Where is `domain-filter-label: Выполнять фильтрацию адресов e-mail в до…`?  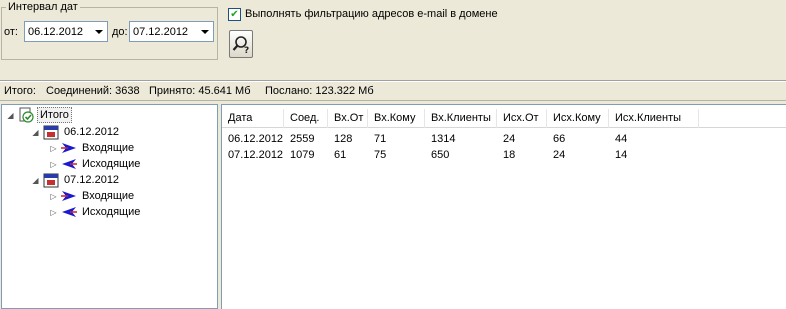 domain-filter-label: Выполнять фильтрацию адресов e-mail в до… is located at coordinates (371, 14).